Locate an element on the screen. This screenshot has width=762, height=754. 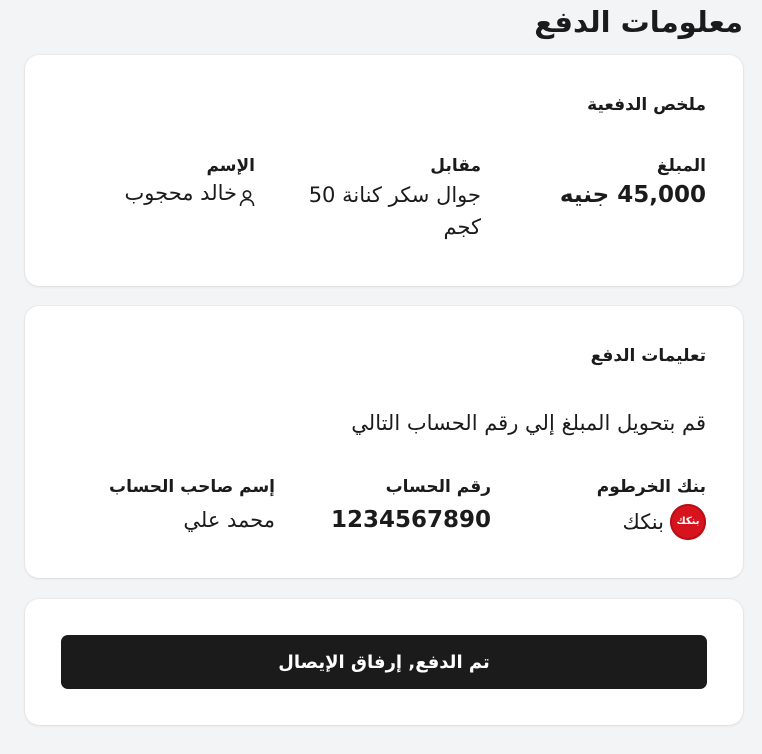
amount-field: المبلغ 45,000 جنيه is located at coordinates (611, 183).